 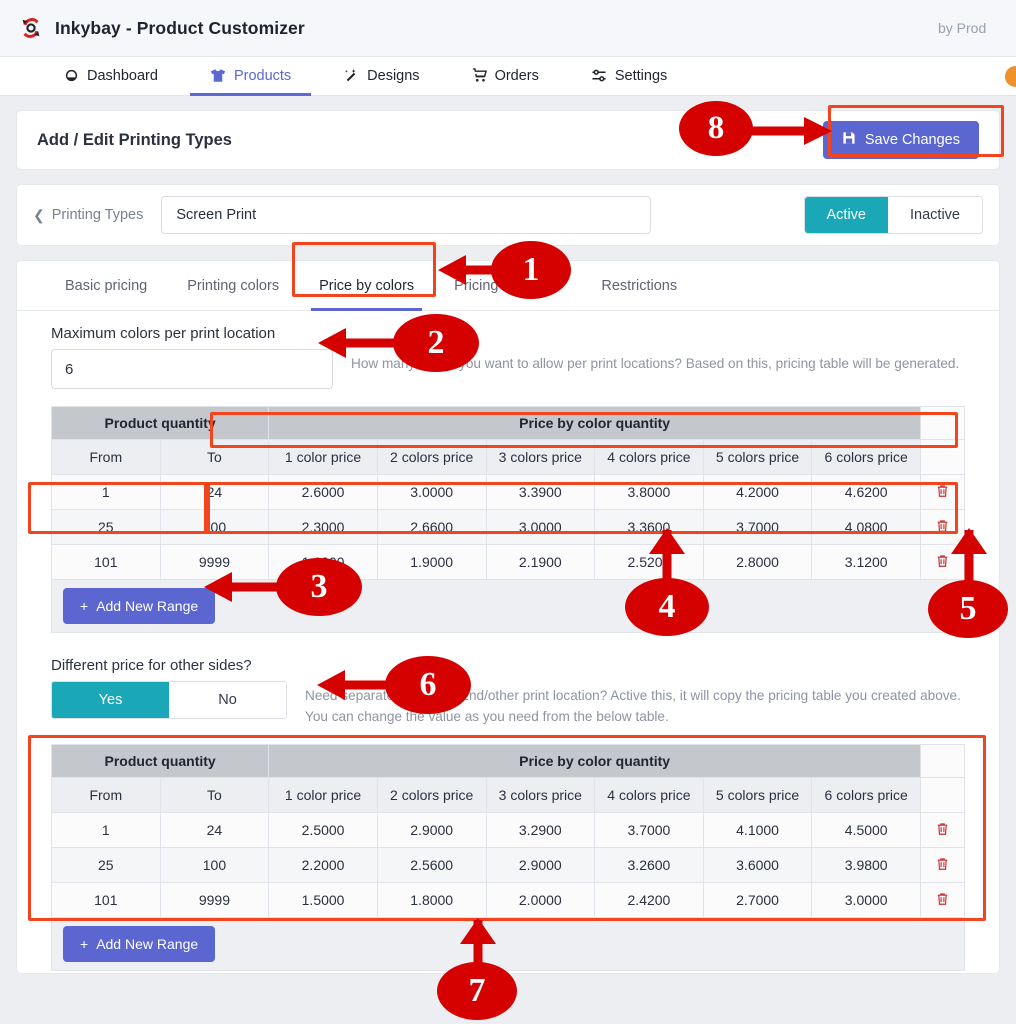 I want to click on user-avatar, so click(x=1009, y=76).